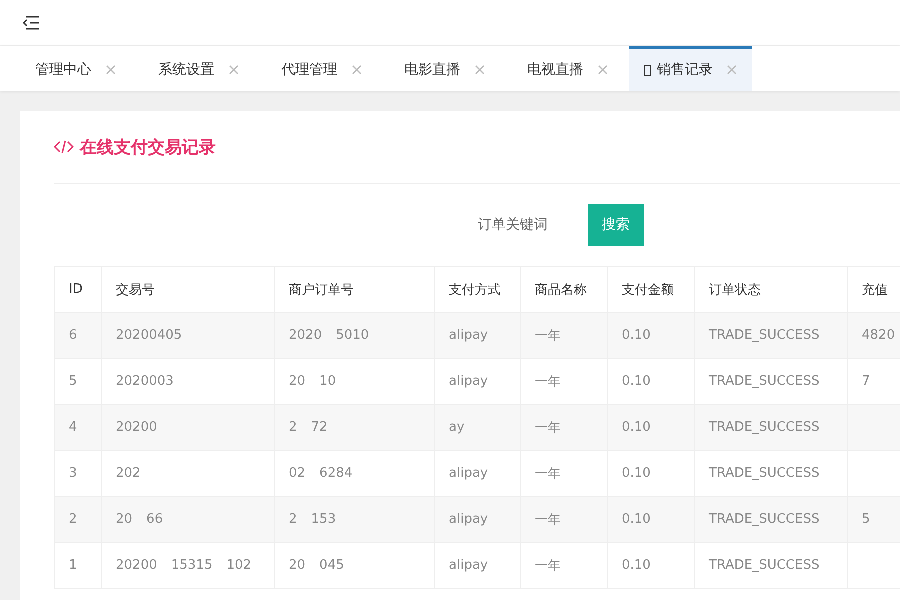 This screenshot has height=600, width=900. Describe the element at coordinates (866, 381) in the screenshot. I see `table-cell-text: 7` at that location.